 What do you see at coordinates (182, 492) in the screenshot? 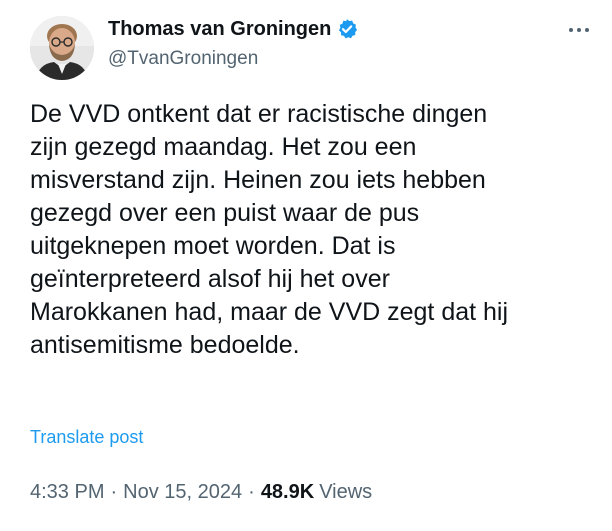
I see `post-date: Nov 15, 2024` at bounding box center [182, 492].